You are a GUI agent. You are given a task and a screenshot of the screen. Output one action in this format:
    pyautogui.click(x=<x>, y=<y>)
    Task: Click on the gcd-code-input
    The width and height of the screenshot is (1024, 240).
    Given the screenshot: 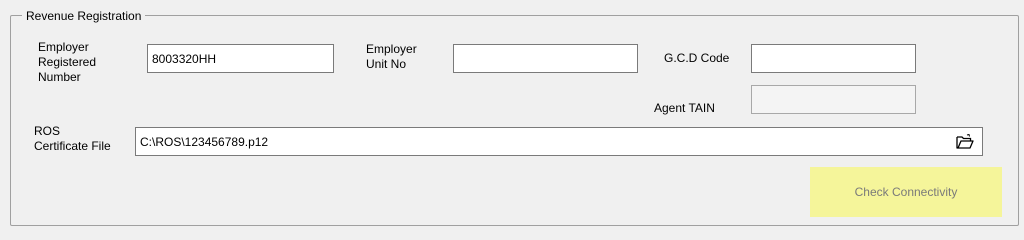 What is the action you would take?
    pyautogui.click(x=833, y=58)
    